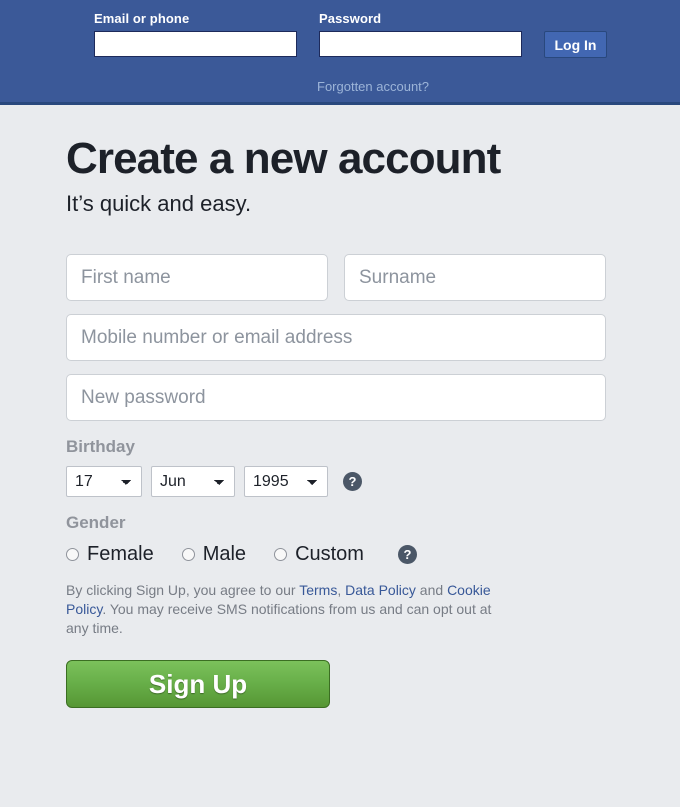 This screenshot has height=807, width=680. I want to click on birthday-label: Birthday, so click(100, 446).